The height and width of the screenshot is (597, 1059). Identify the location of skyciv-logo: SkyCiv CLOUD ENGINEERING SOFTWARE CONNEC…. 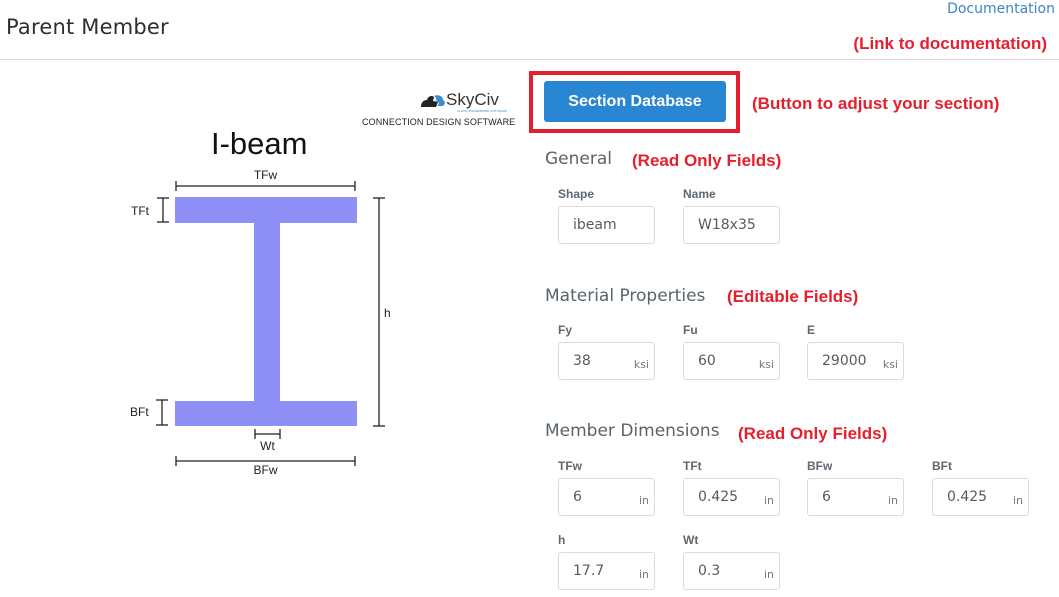
(438, 110).